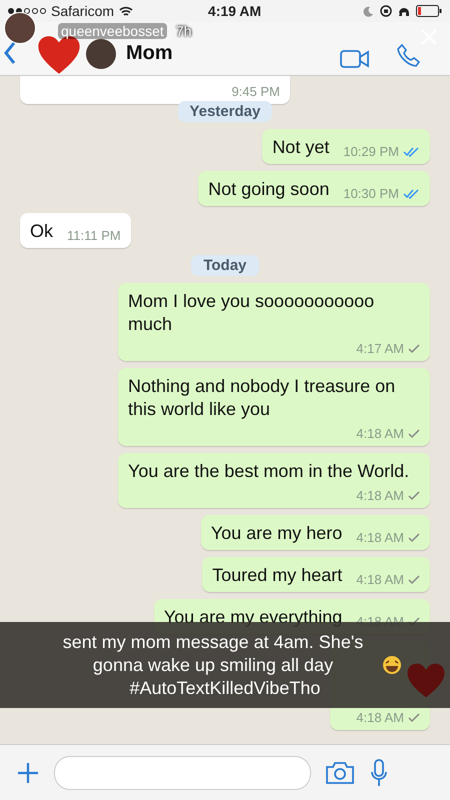 The image size is (450, 800). Describe the element at coordinates (276, 533) in the screenshot. I see `message-text: You are my hero` at that location.